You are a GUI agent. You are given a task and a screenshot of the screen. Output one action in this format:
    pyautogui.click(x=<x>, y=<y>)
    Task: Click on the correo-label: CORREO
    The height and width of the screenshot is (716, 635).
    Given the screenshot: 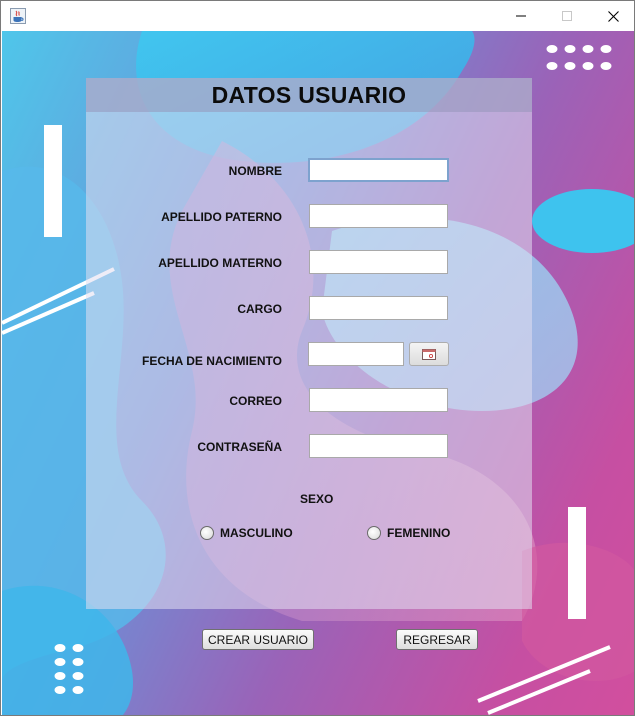 What is the action you would take?
    pyautogui.click(x=255, y=401)
    